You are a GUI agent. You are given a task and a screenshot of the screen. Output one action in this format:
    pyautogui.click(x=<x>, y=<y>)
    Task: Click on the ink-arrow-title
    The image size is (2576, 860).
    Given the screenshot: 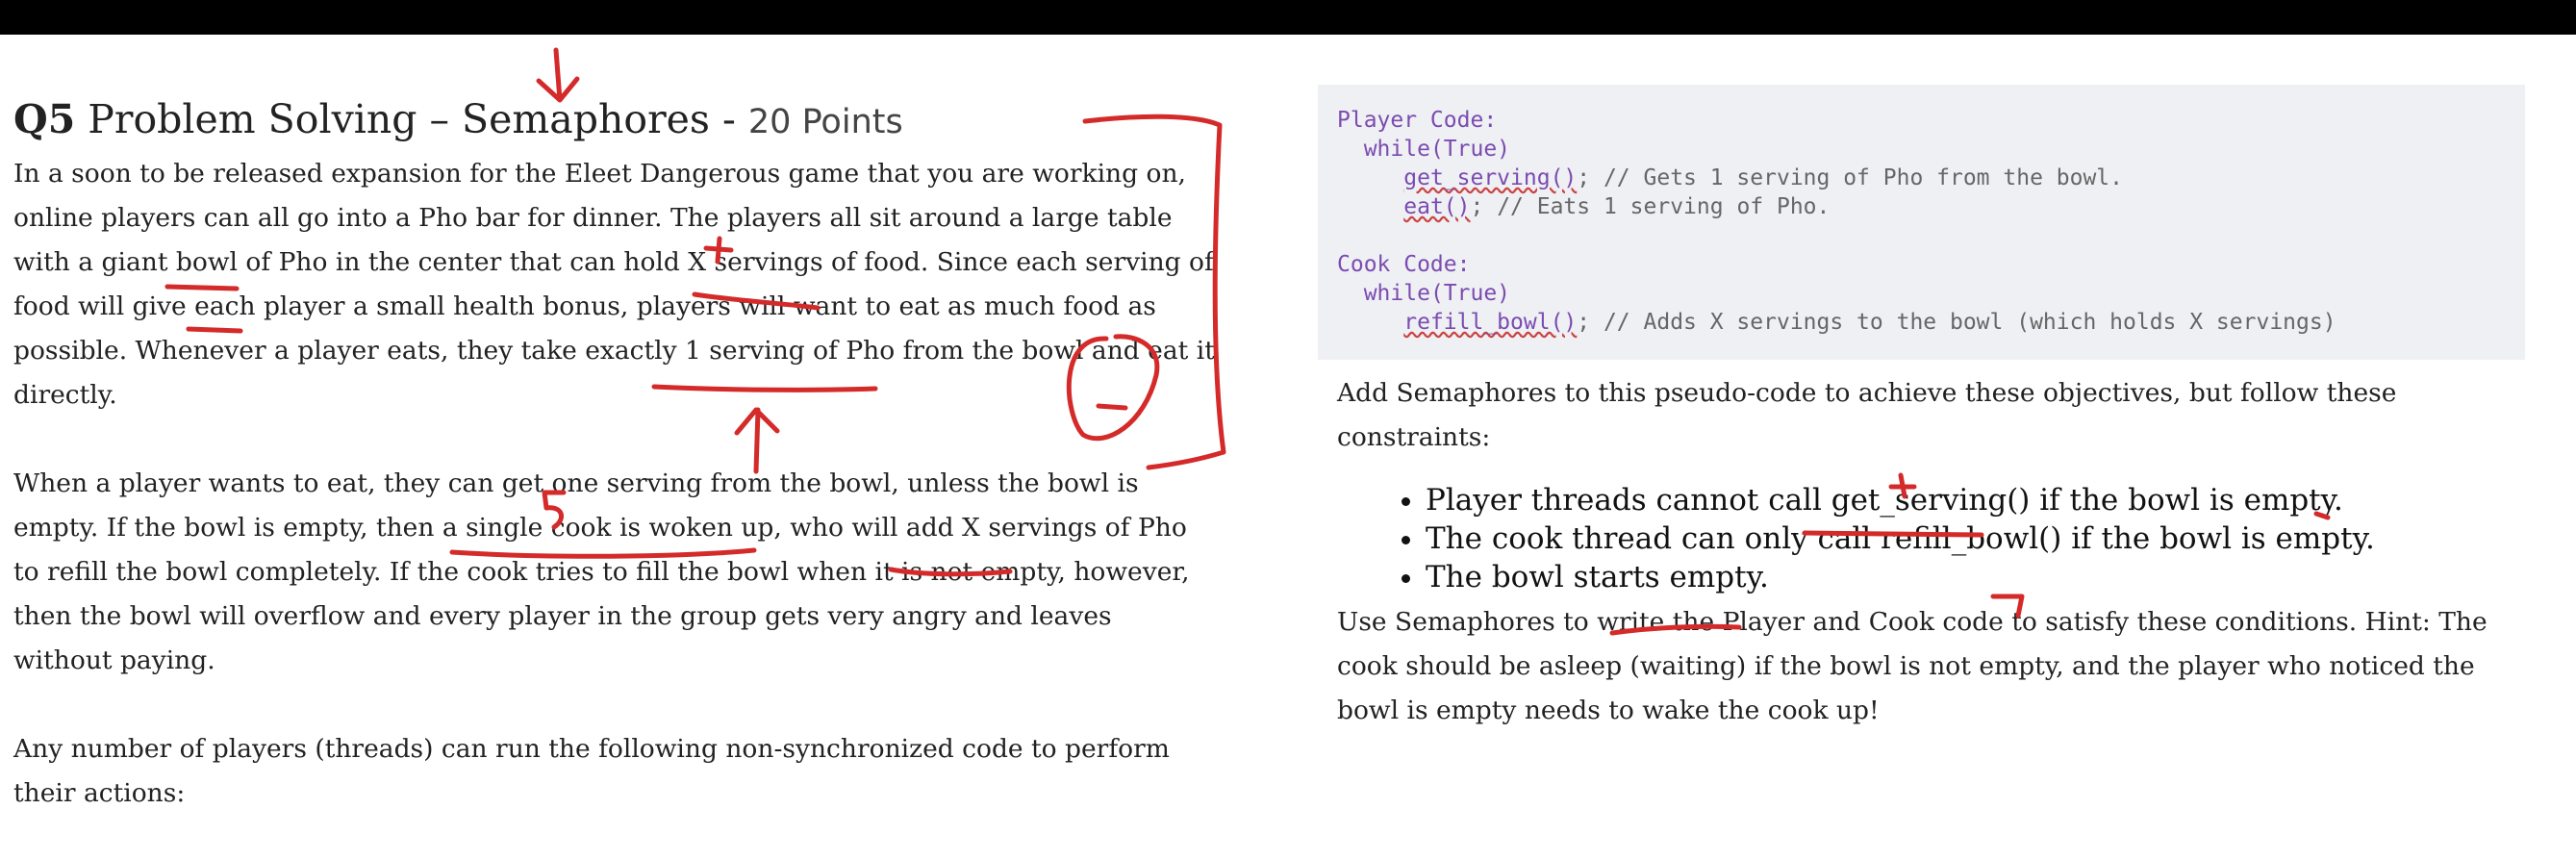 What is the action you would take?
    pyautogui.click(x=558, y=75)
    